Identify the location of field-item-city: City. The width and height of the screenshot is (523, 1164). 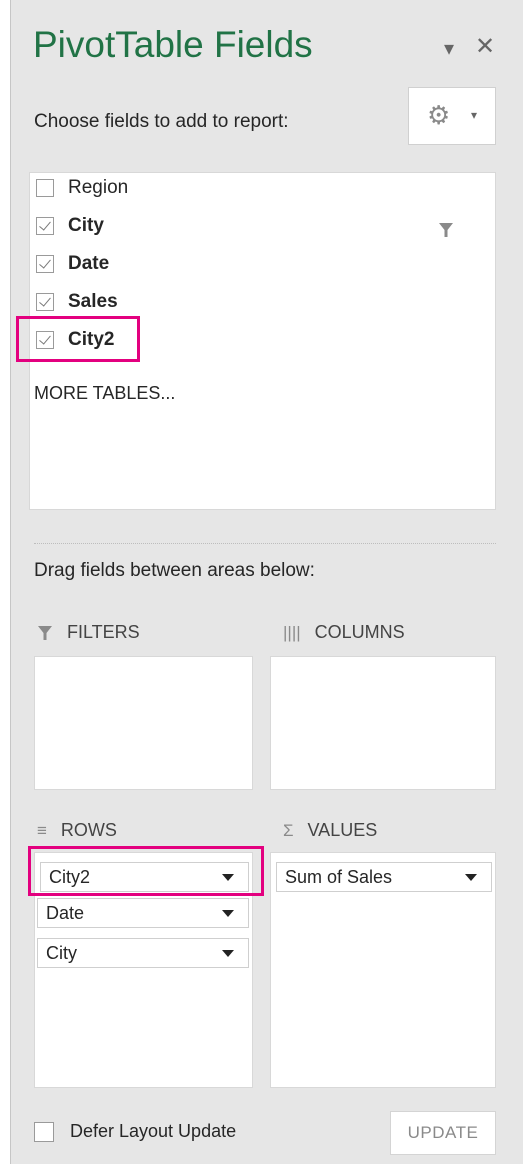
(70, 226).